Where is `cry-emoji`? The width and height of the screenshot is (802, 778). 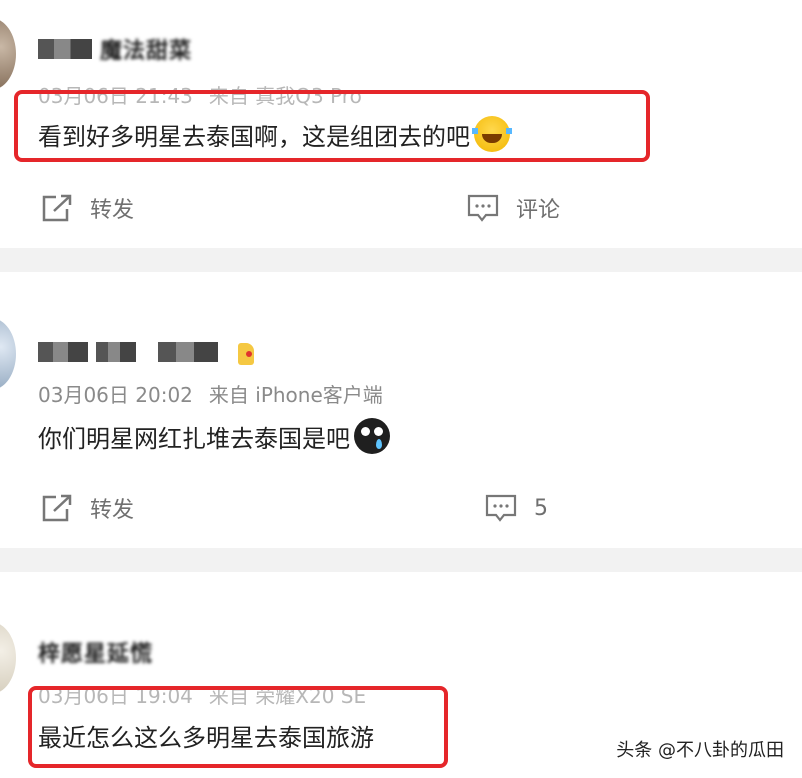 cry-emoji is located at coordinates (372, 436).